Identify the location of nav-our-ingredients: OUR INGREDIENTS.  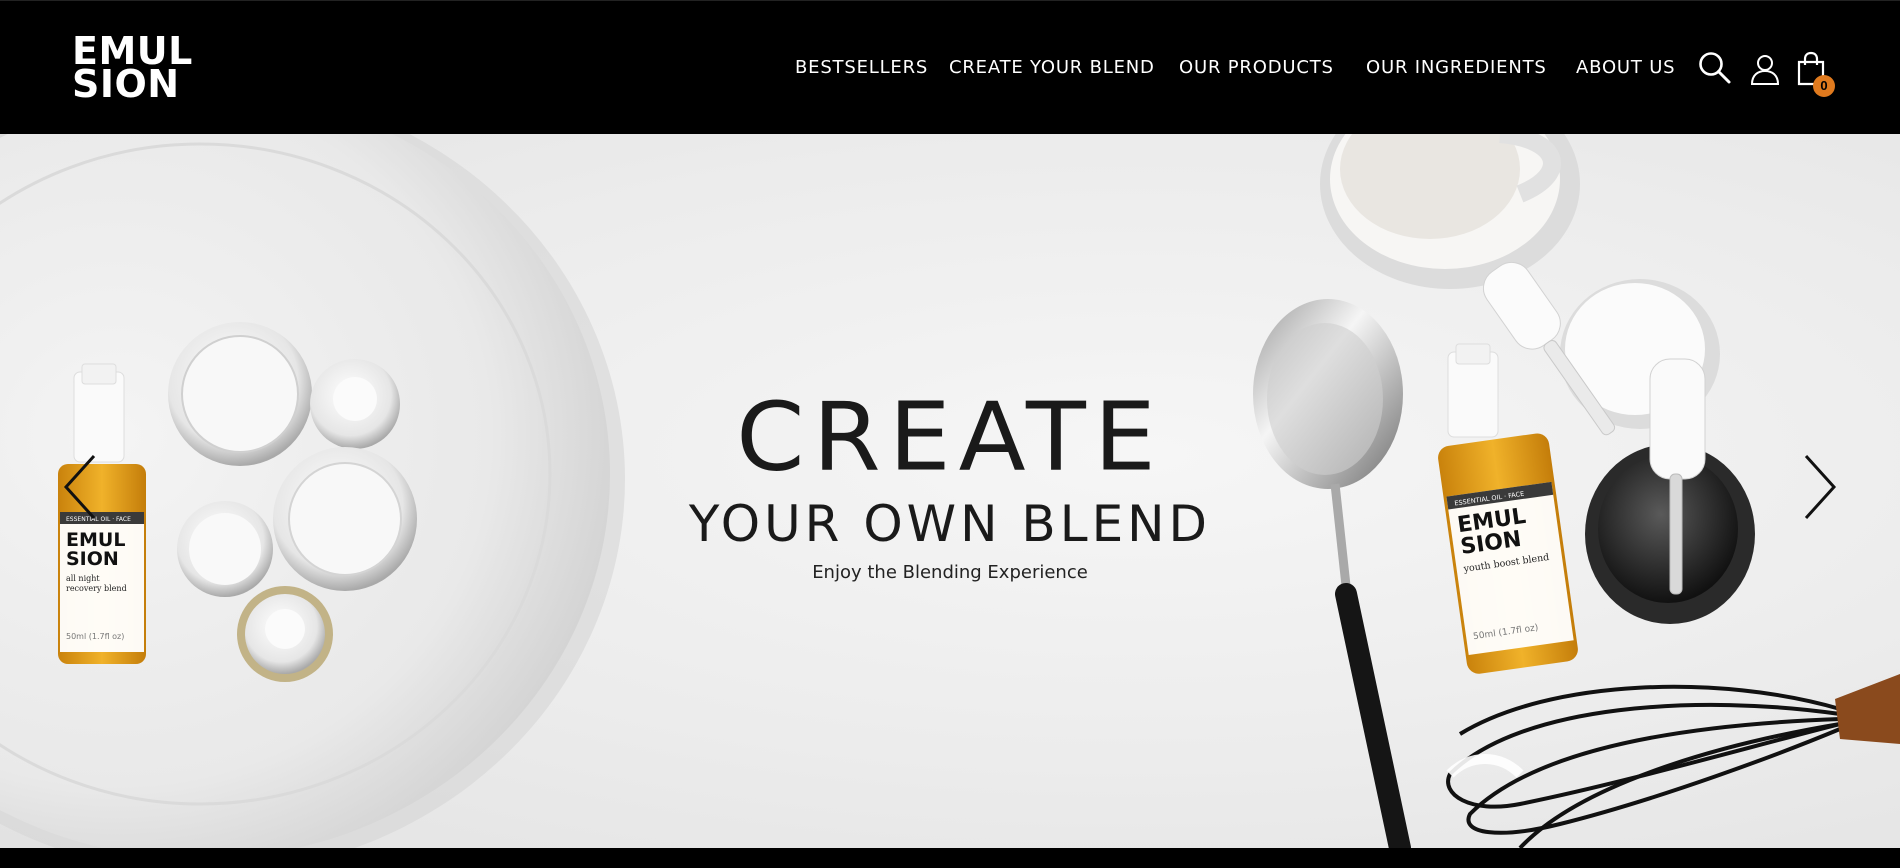
(1456, 67).